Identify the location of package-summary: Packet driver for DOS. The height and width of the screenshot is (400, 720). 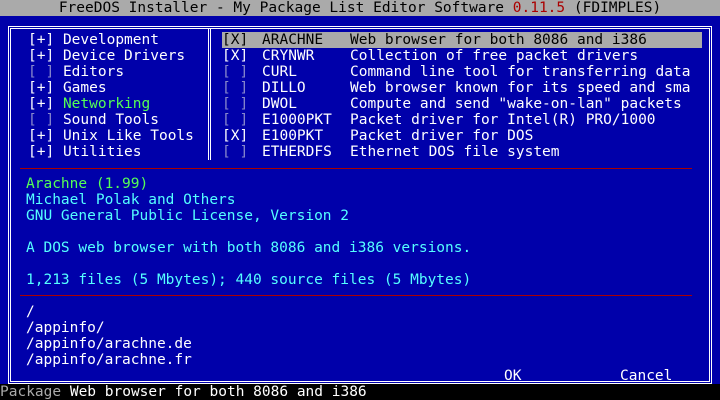
(442, 136).